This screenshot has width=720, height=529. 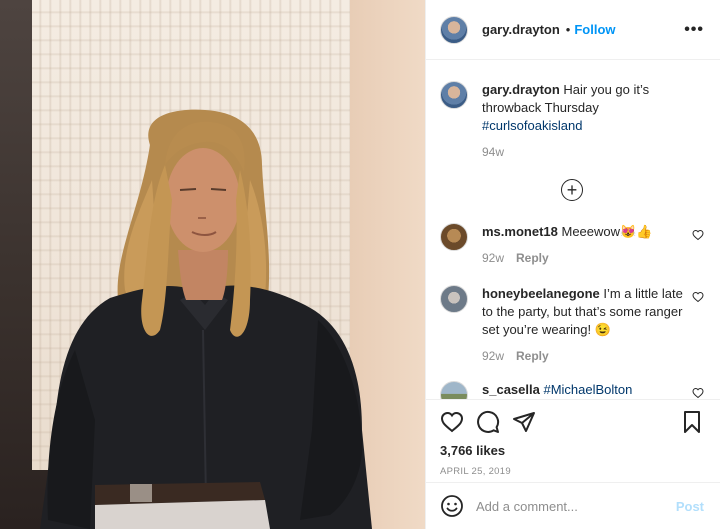 I want to click on comment-message: Meeewow😻👍, so click(x=605, y=231).